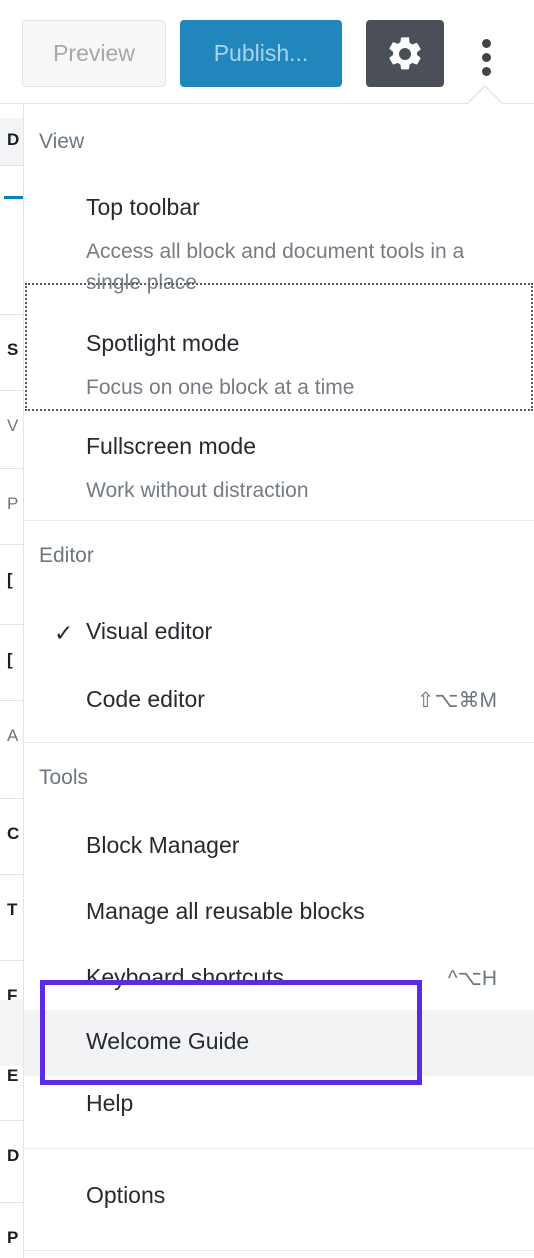 The width and height of the screenshot is (534, 1258). I want to click on menu-item-manage-reusable-blocks: Manage all reusable blocks, so click(279, 914).